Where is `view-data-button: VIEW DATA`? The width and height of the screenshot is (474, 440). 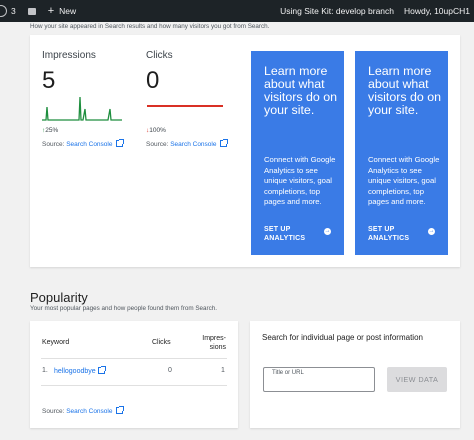
view-data-button: VIEW DATA is located at coordinates (417, 379).